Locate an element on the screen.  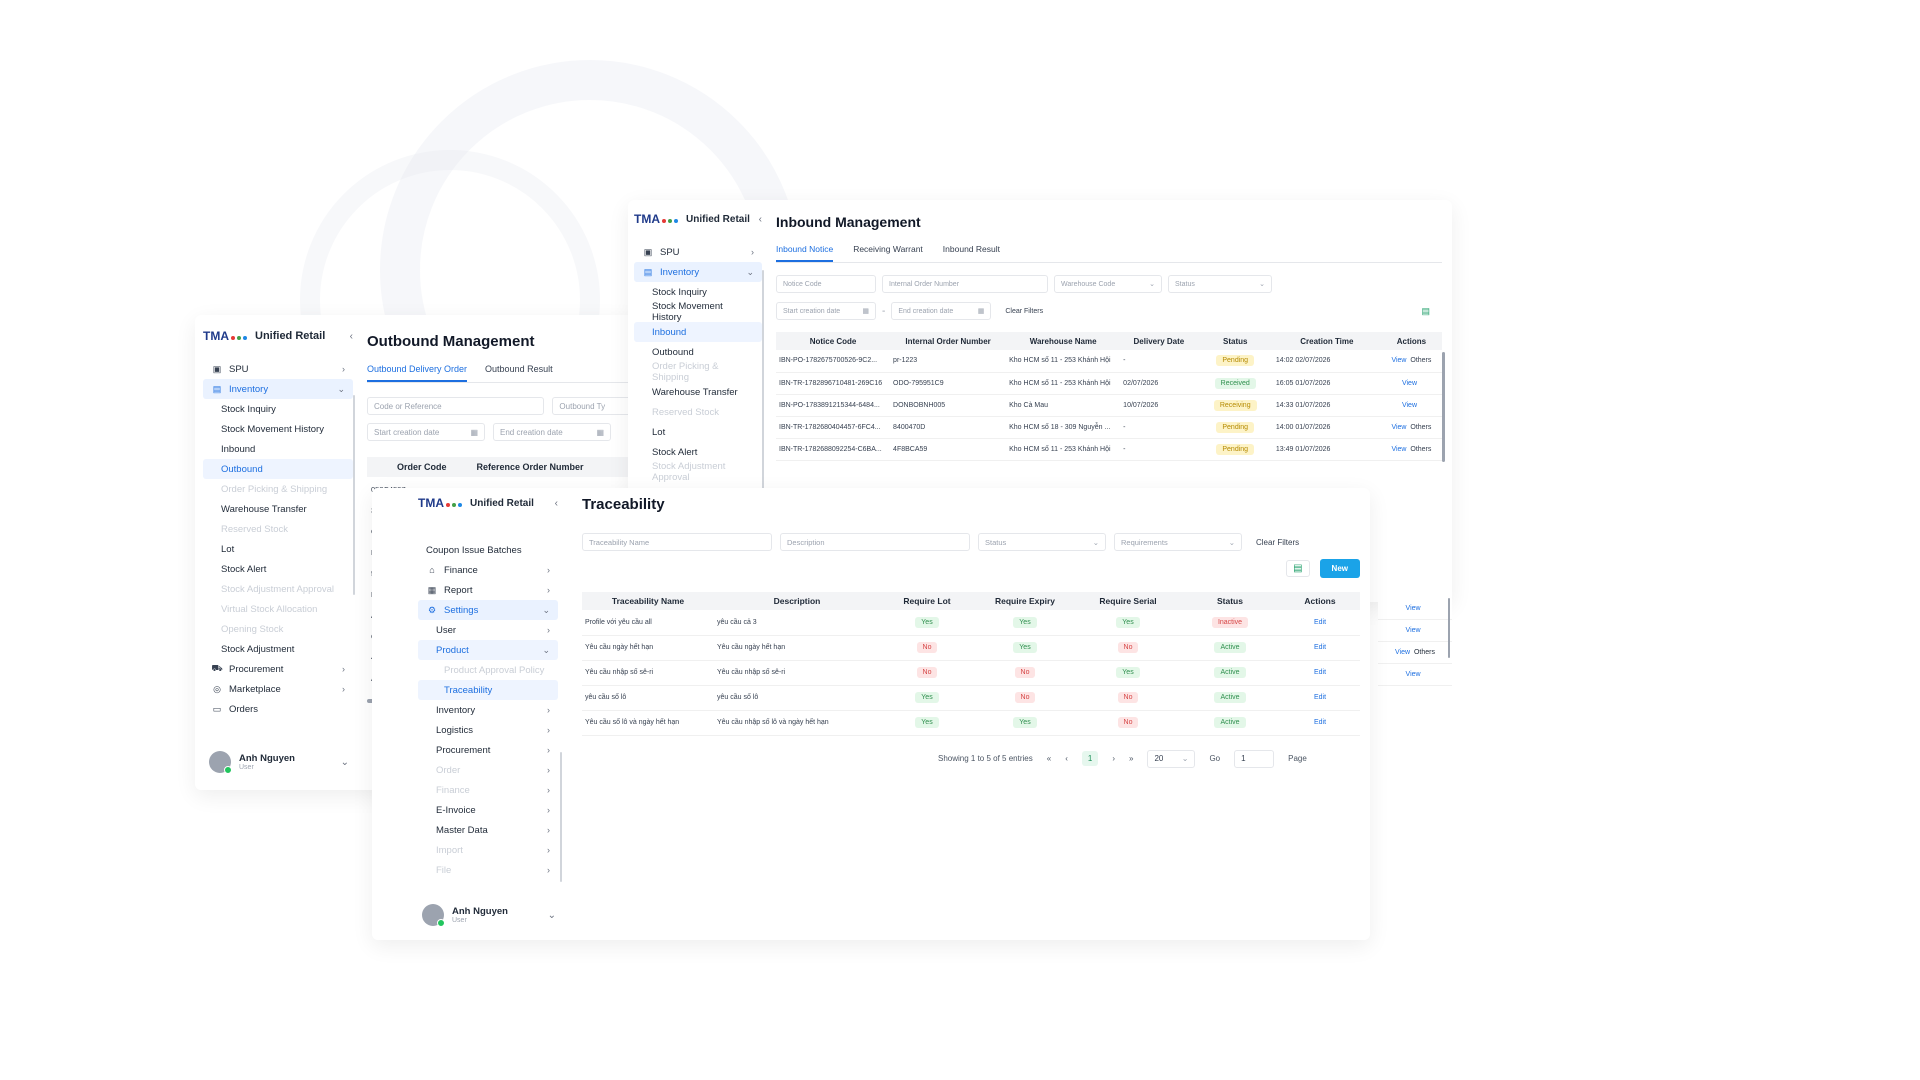
sidebar-item-report: ▦ Report › is located at coordinates (488, 590).